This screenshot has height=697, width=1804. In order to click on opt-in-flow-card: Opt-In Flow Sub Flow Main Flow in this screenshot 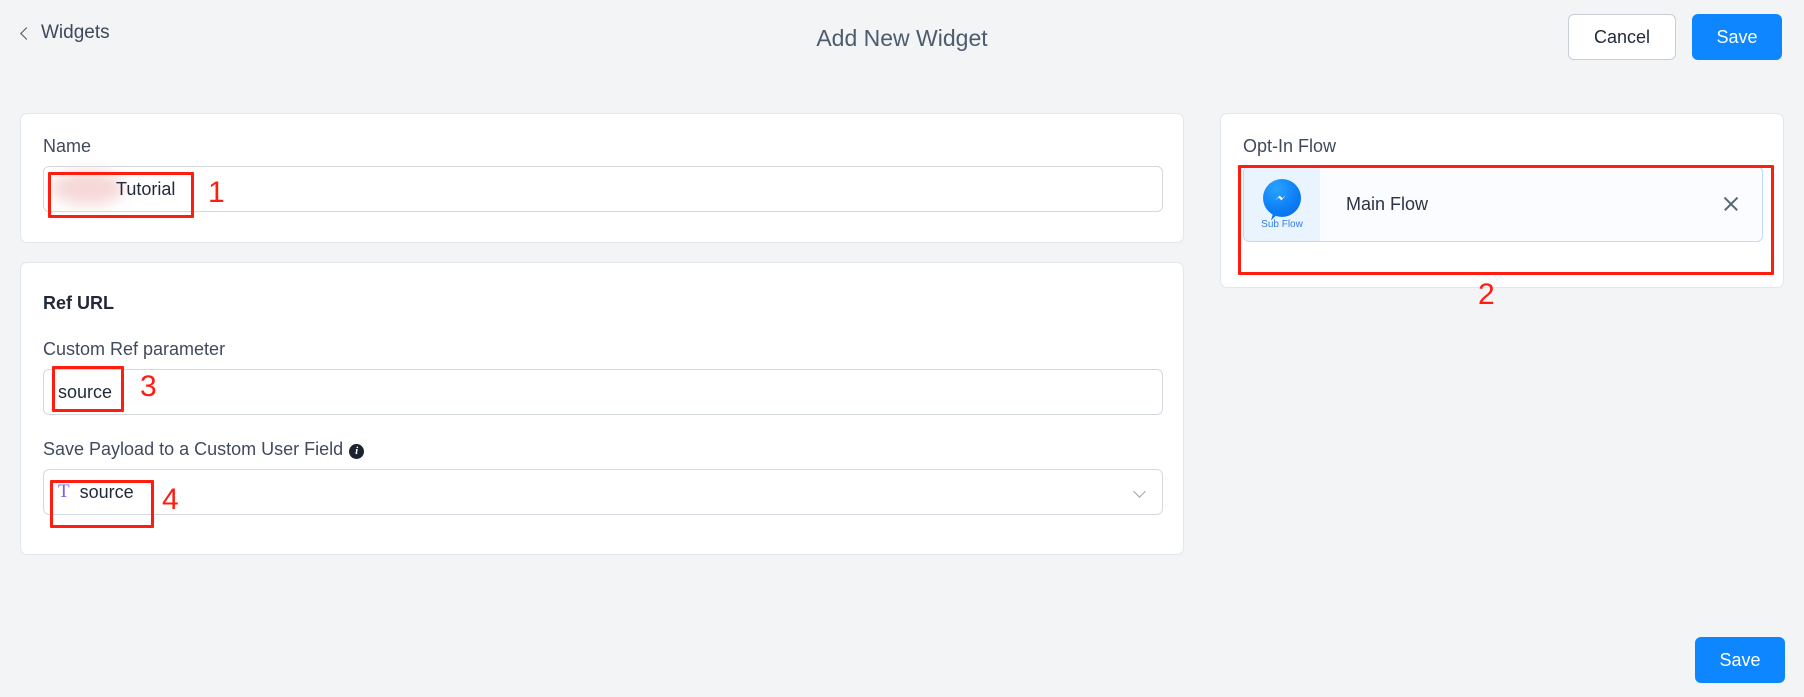, I will do `click(1502, 200)`.